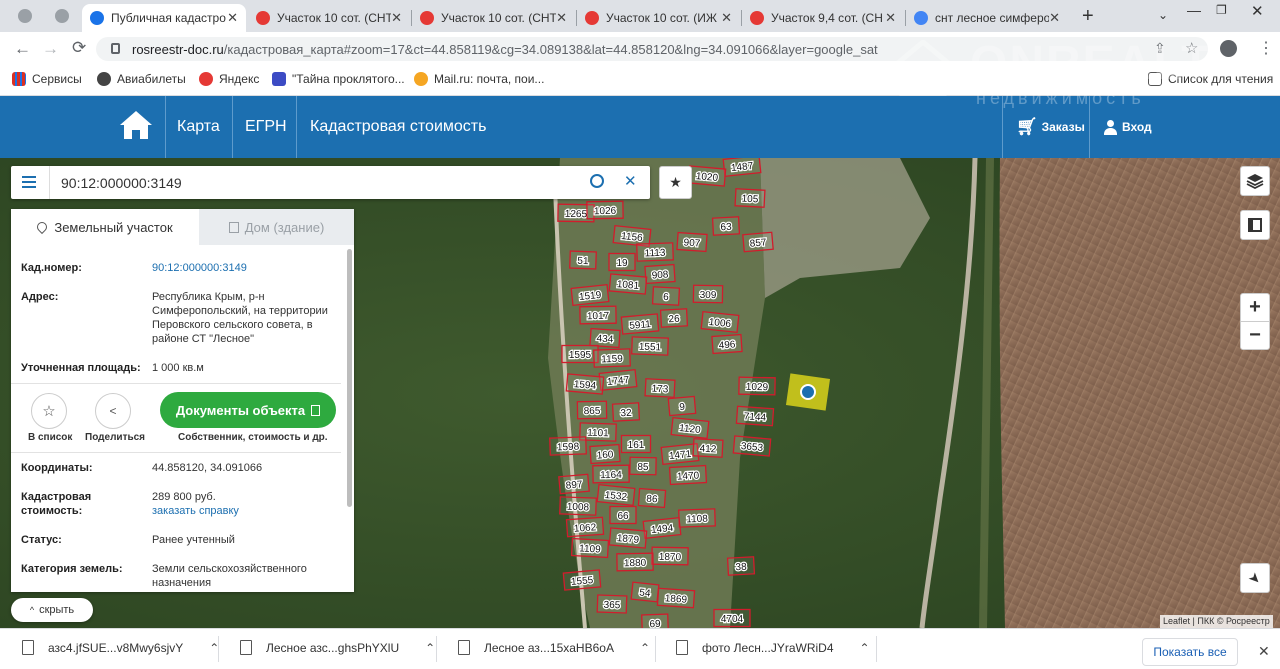 Image resolution: width=1280 pixels, height=669 pixels. What do you see at coordinates (1255, 335) in the screenshot?
I see `zoom-out-button: −` at bounding box center [1255, 335].